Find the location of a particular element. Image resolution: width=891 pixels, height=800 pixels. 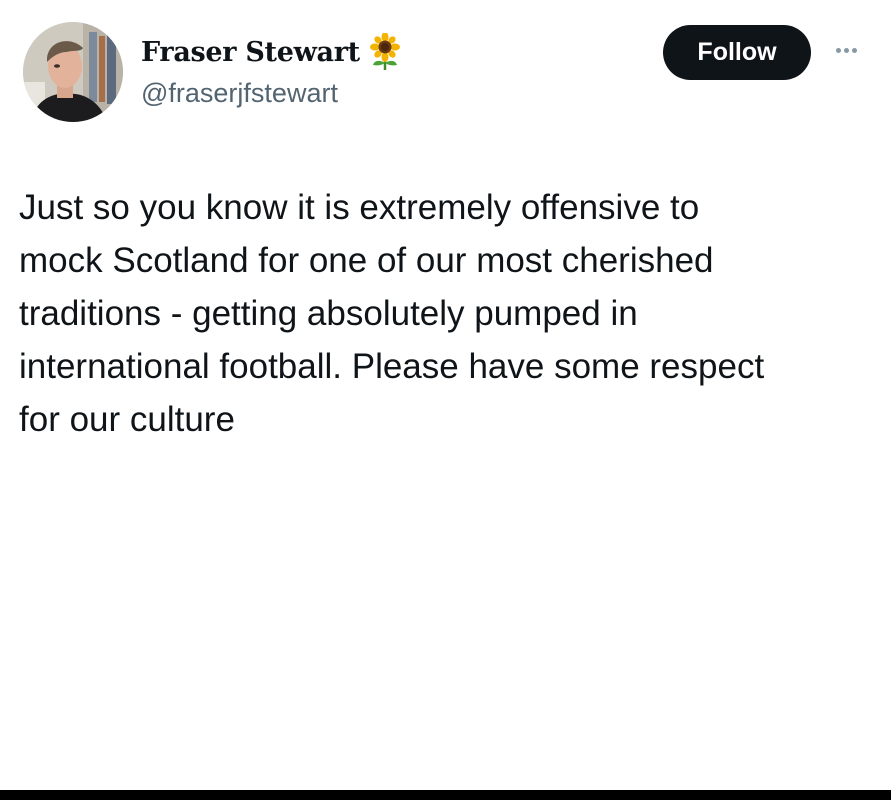

sunflower-emoji-icon is located at coordinates (384, 51).